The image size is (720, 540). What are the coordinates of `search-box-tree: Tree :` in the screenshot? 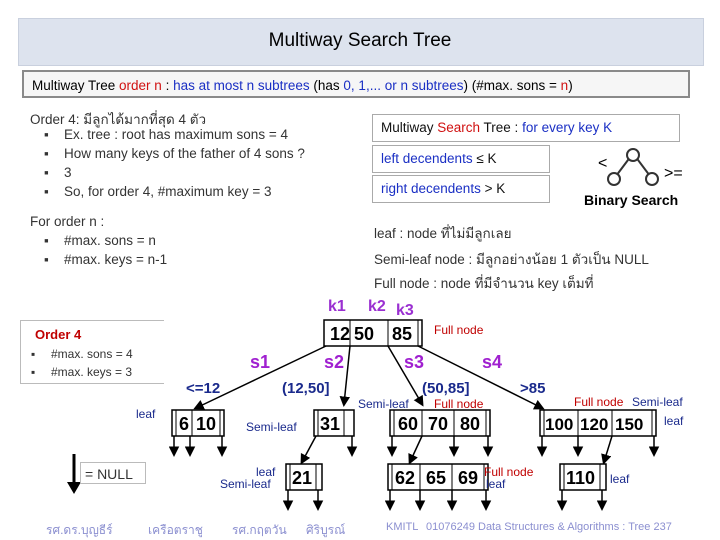 It's located at (501, 127).